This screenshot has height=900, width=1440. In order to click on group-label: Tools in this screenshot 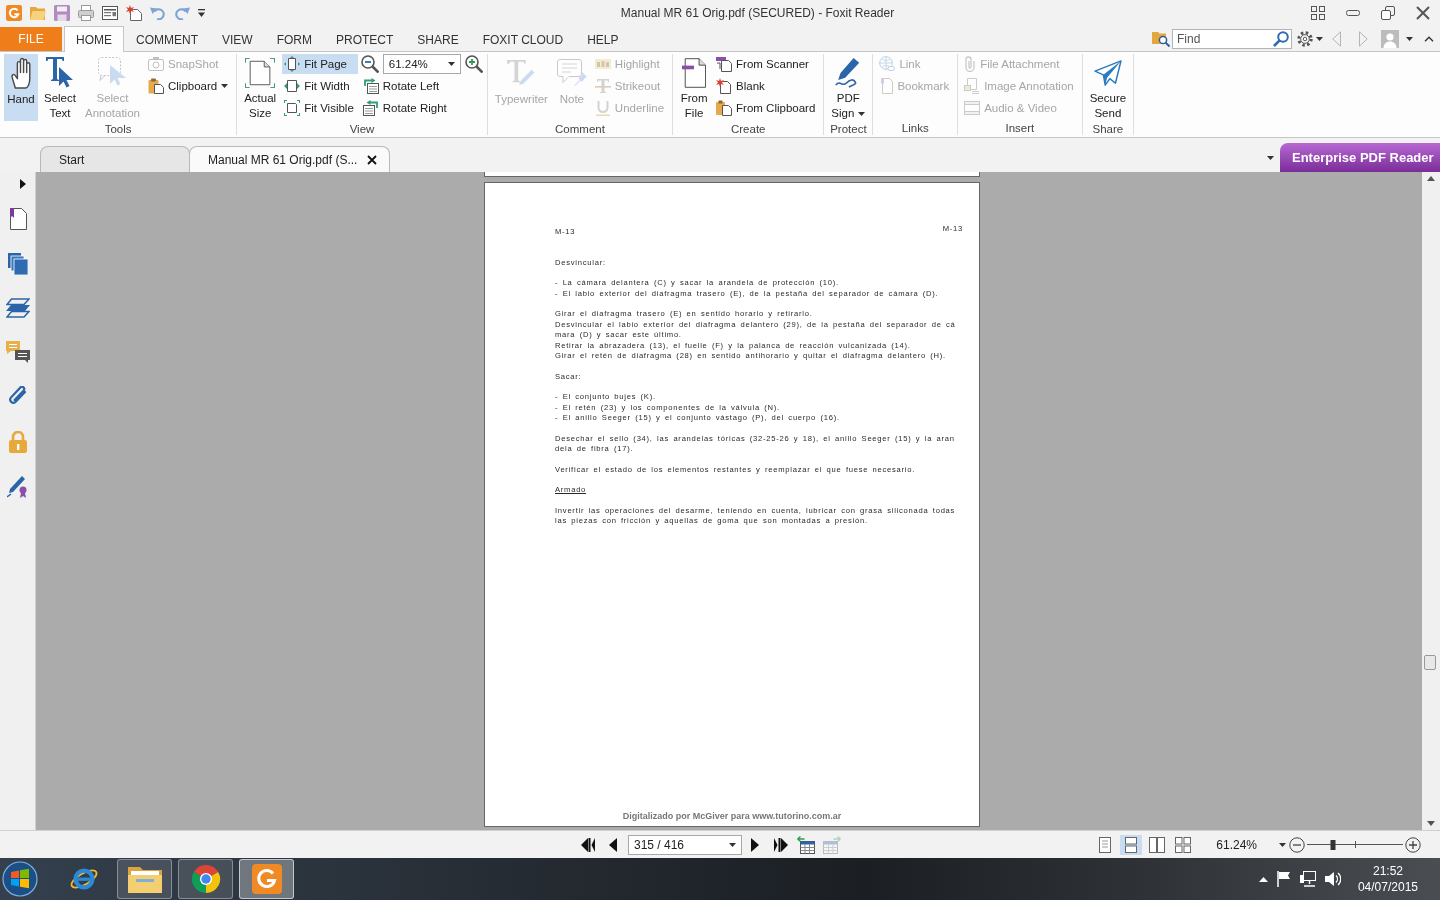, I will do `click(118, 129)`.